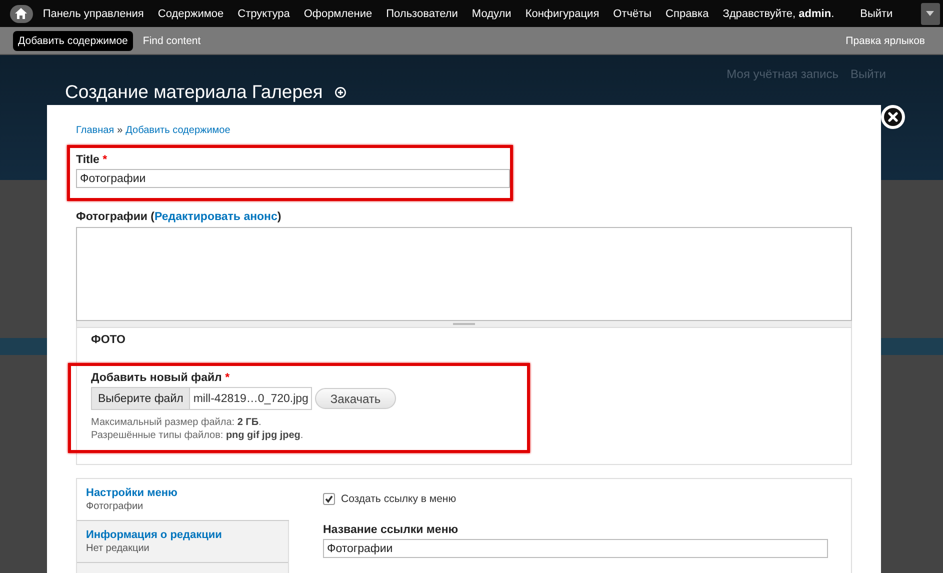 This screenshot has width=943, height=573. I want to click on toolbar-link: Структура, so click(264, 14).